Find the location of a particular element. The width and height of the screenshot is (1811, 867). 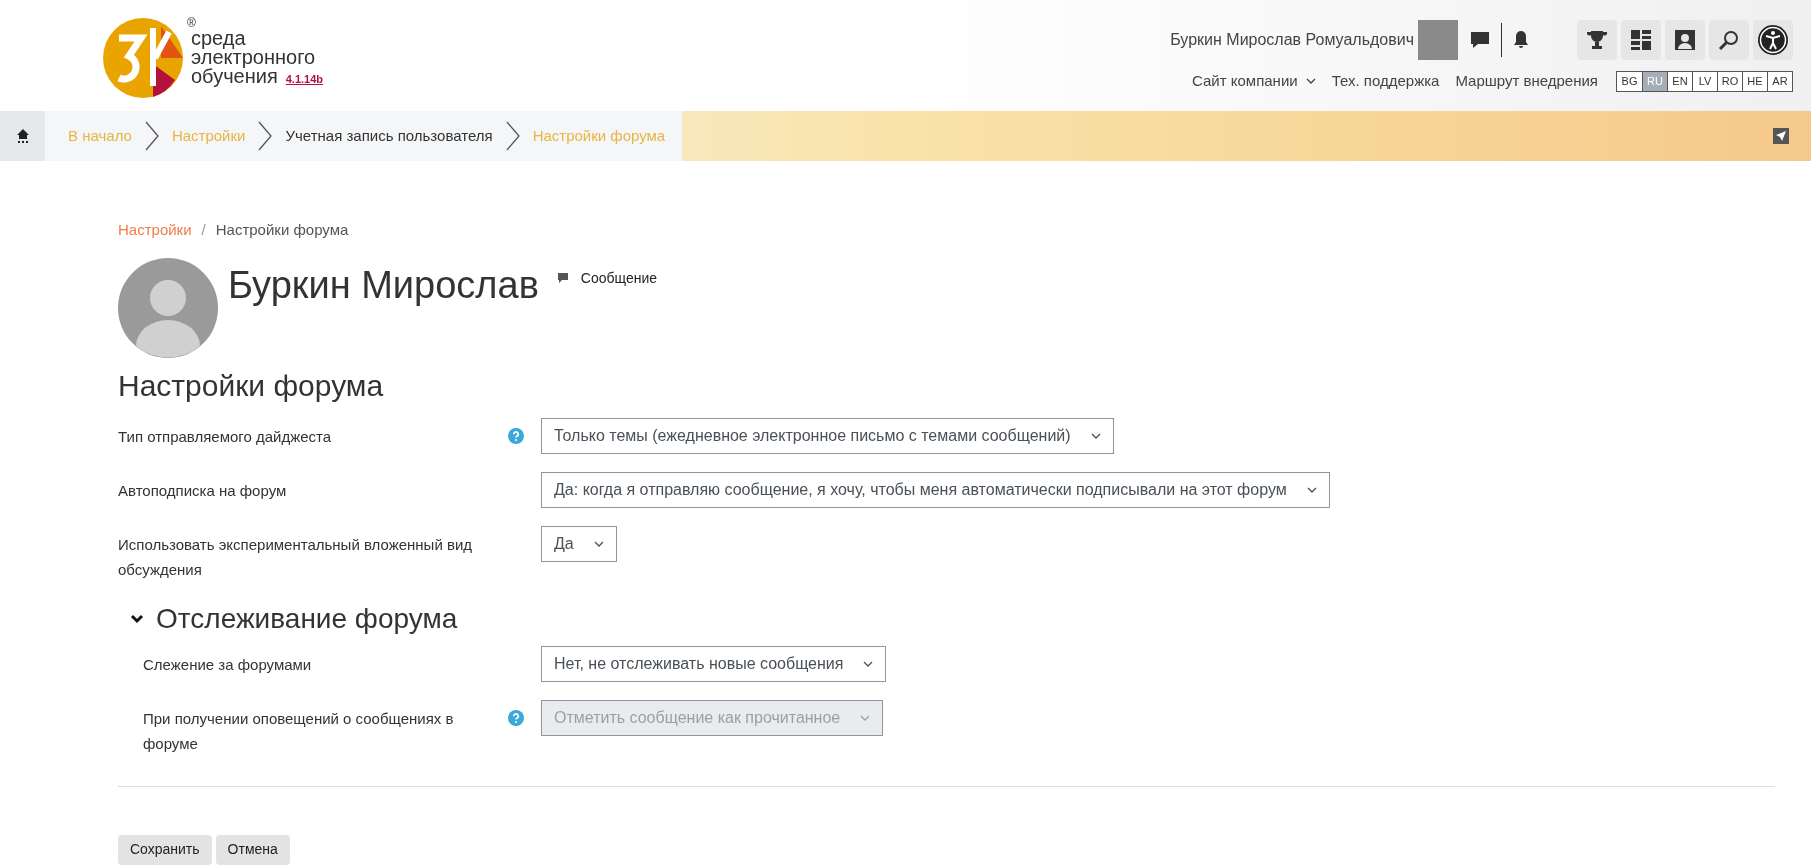

language-button: BG is located at coordinates (1629, 81).